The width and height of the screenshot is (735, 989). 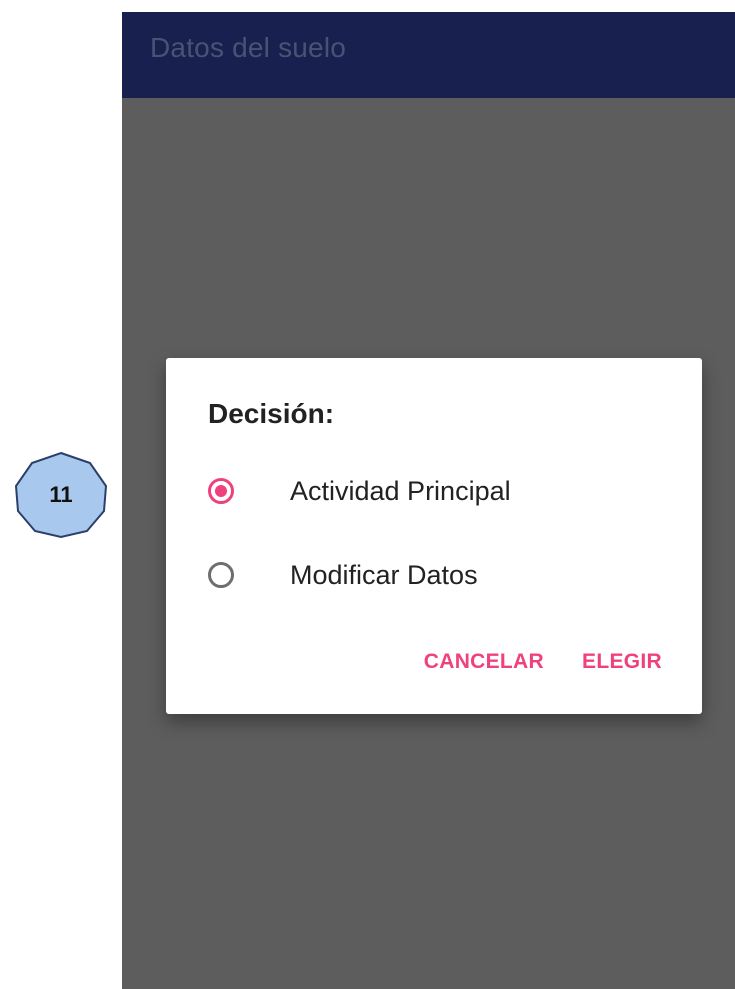 I want to click on radio-option-label: Modificar Datos, so click(x=384, y=575).